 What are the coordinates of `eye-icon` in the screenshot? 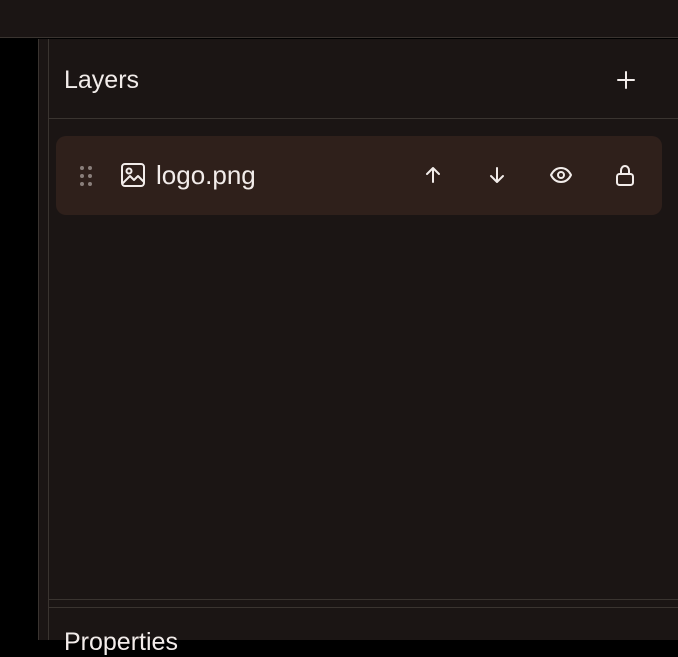 It's located at (561, 175).